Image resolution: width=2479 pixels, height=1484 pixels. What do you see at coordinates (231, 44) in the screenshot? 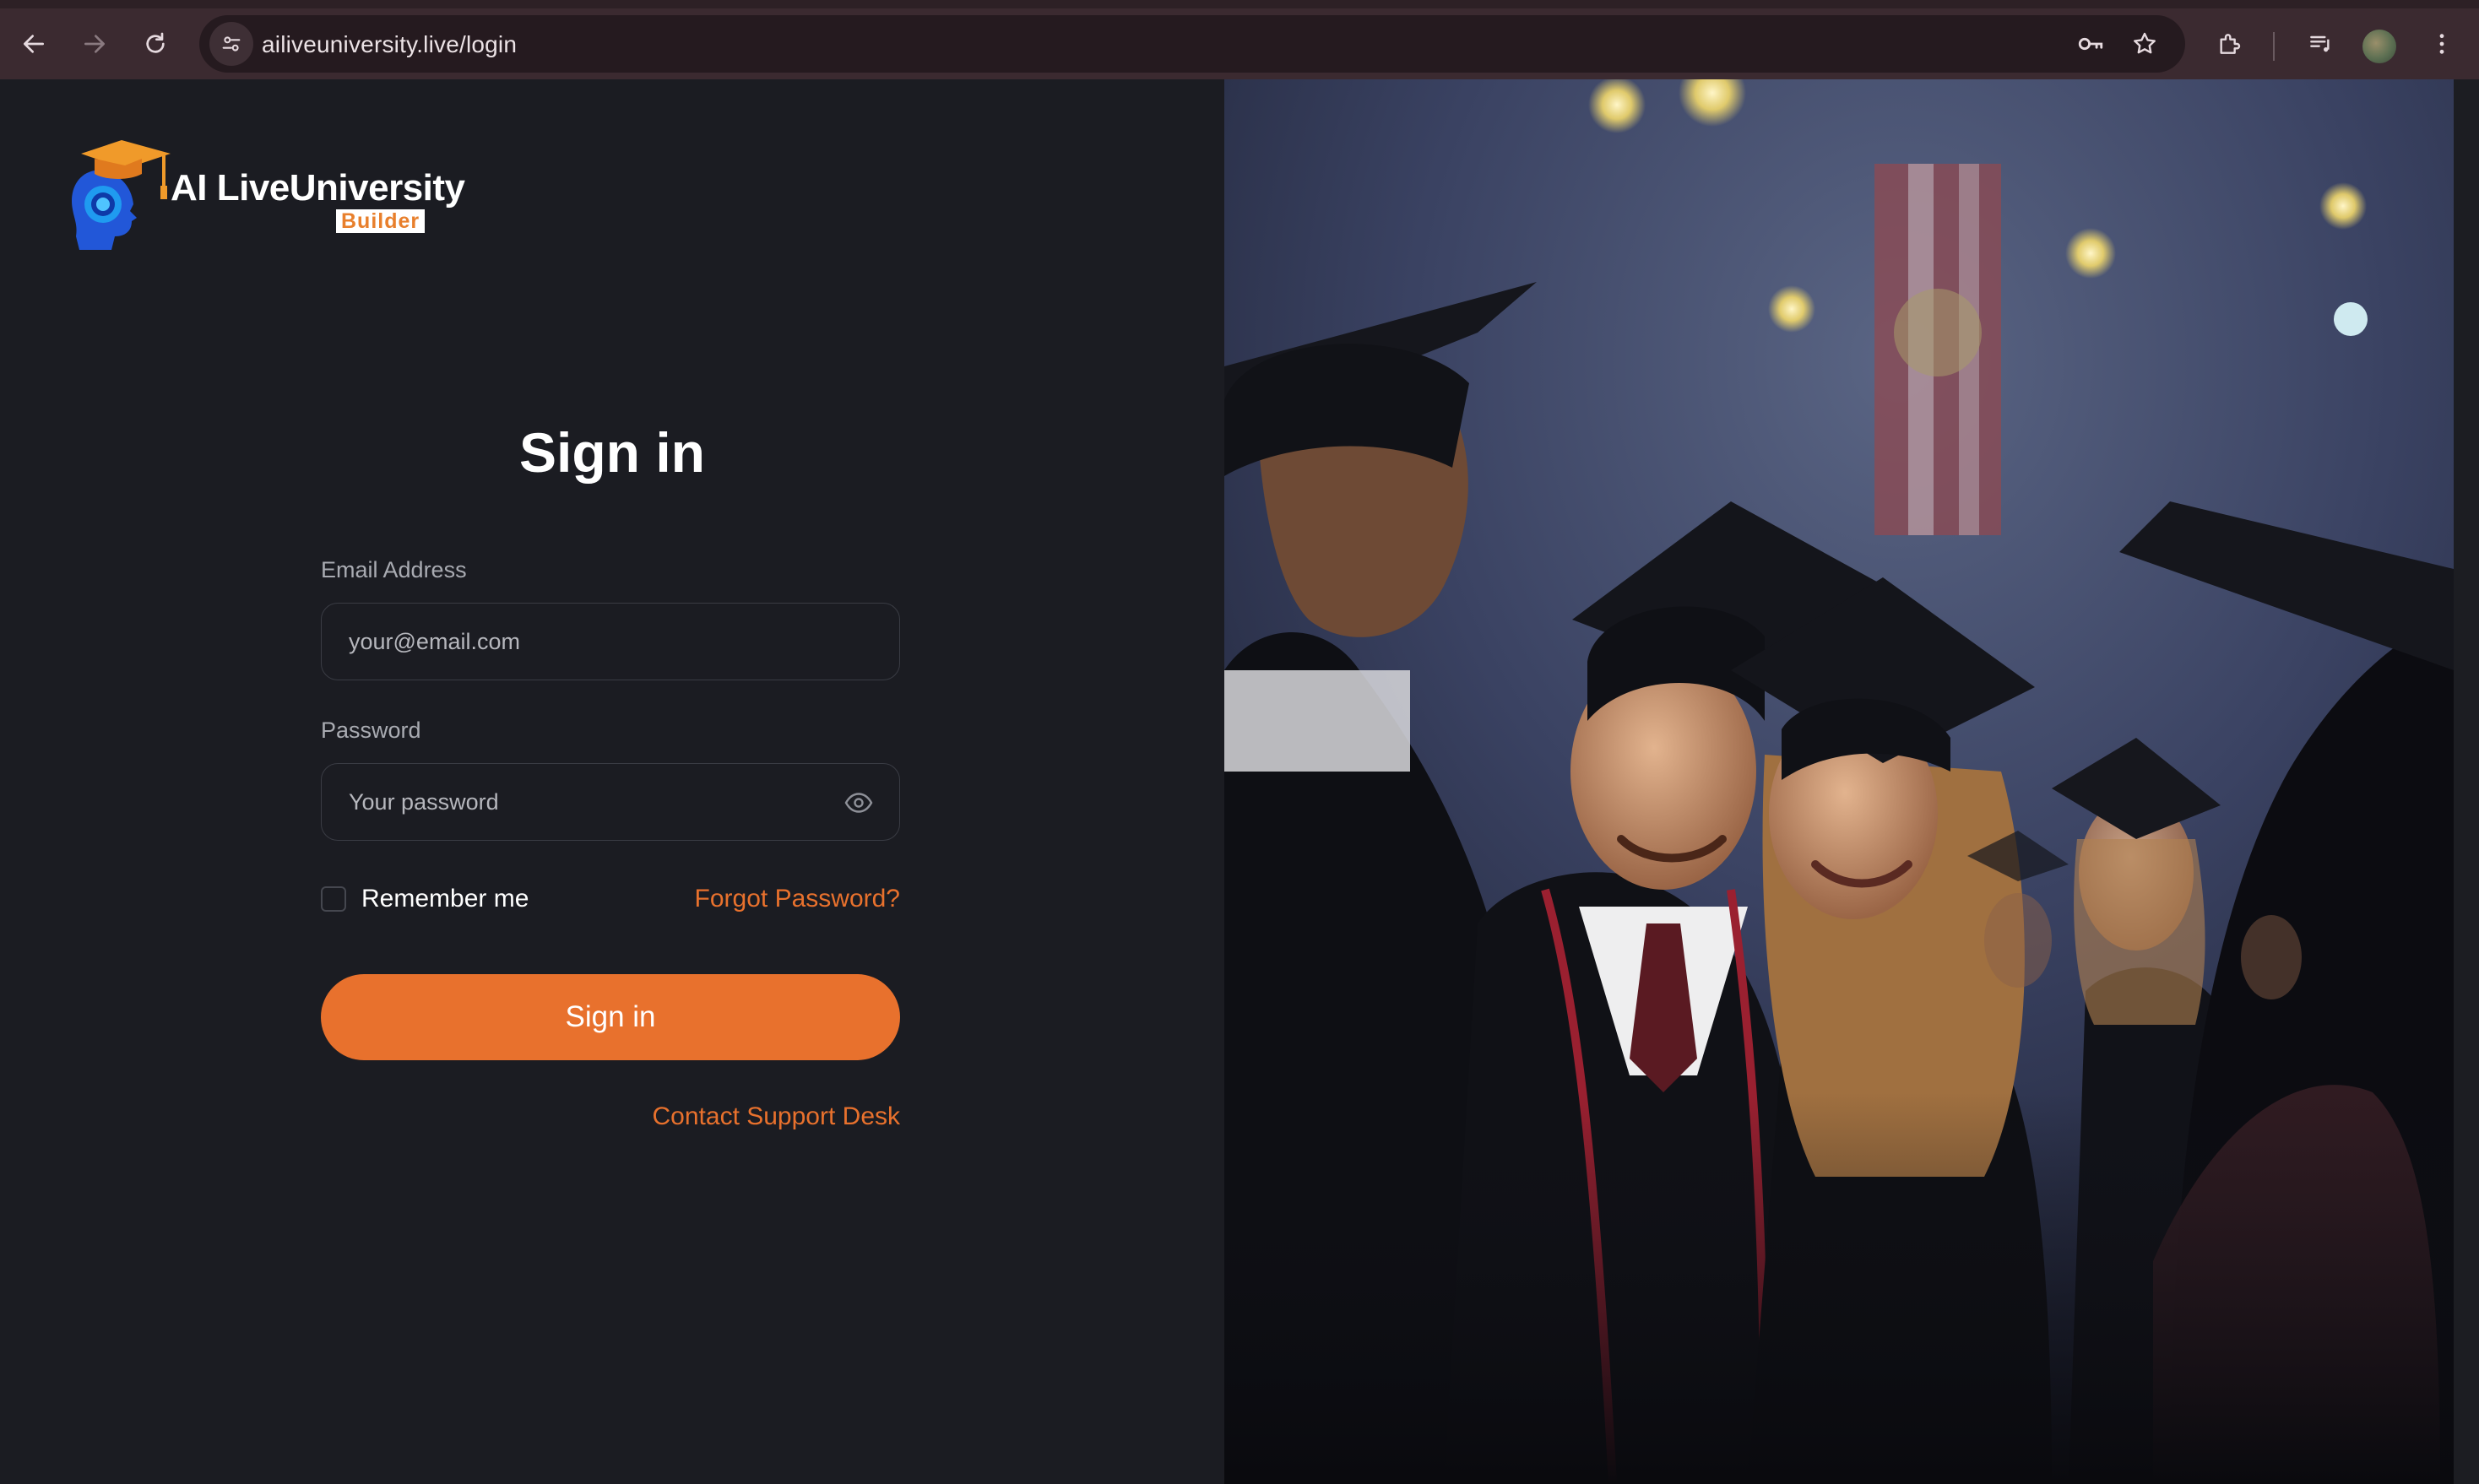
I see `site-settings-icon` at bounding box center [231, 44].